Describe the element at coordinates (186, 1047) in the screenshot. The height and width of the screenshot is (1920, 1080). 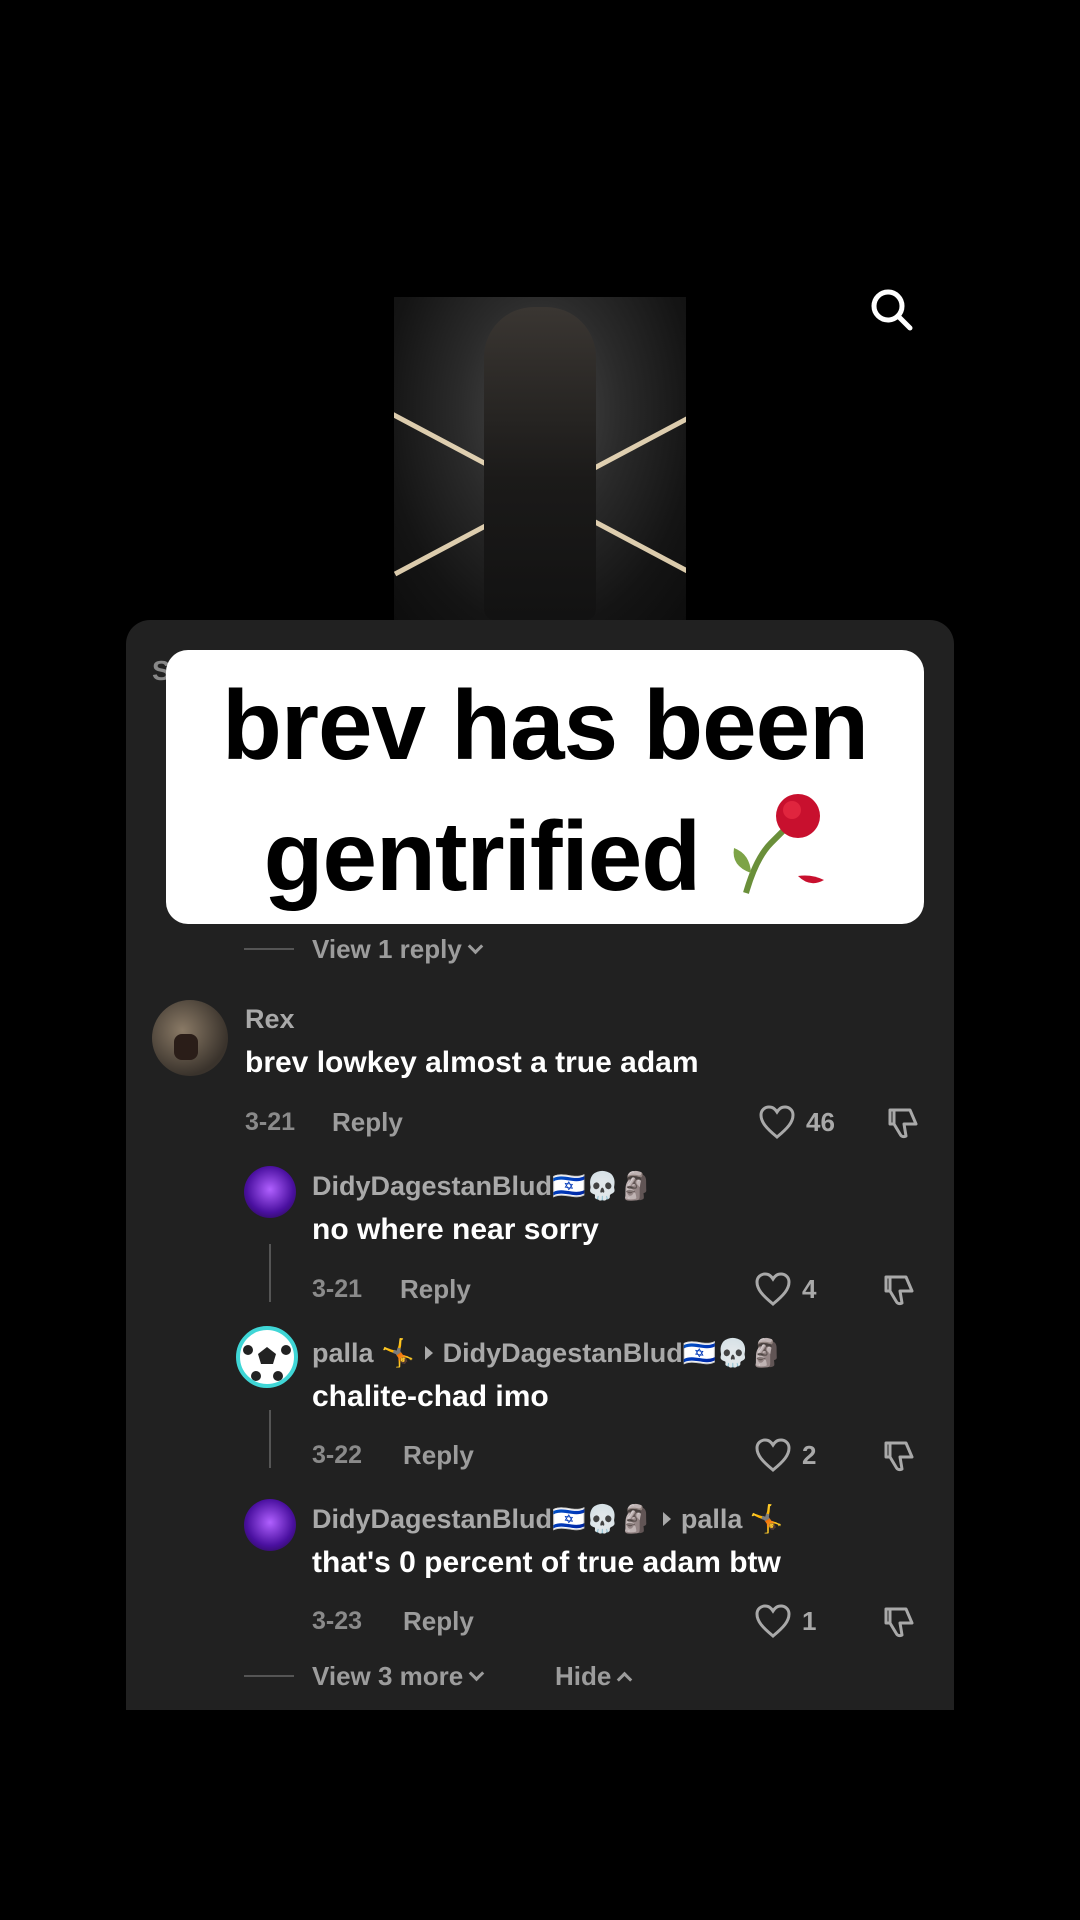
I see `avatar-figure` at that location.